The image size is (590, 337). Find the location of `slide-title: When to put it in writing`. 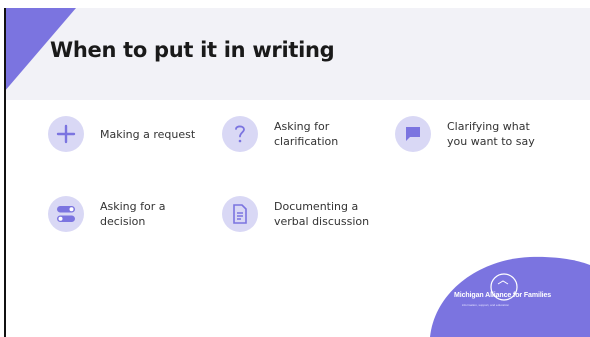

slide-title: When to put it in writing is located at coordinates (192, 50).